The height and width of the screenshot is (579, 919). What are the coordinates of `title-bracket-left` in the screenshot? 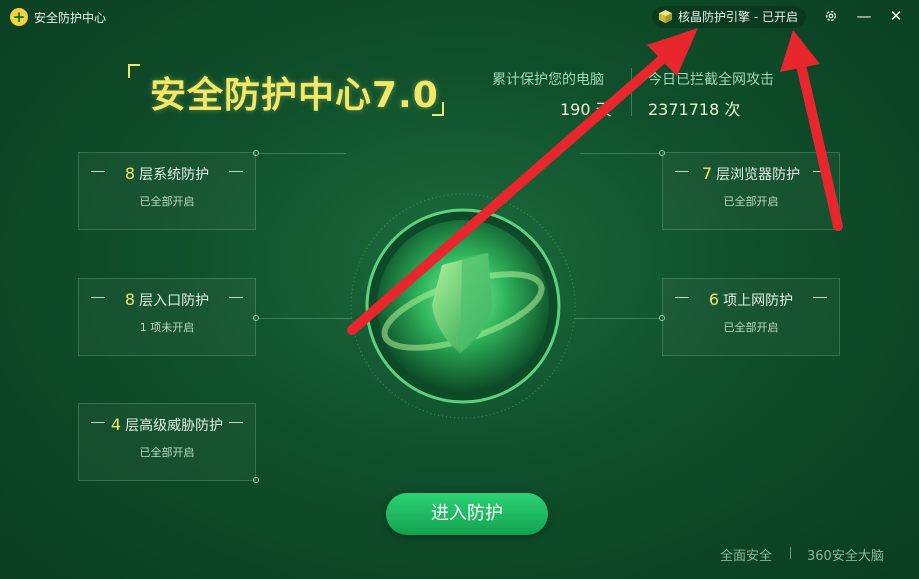 It's located at (134, 71).